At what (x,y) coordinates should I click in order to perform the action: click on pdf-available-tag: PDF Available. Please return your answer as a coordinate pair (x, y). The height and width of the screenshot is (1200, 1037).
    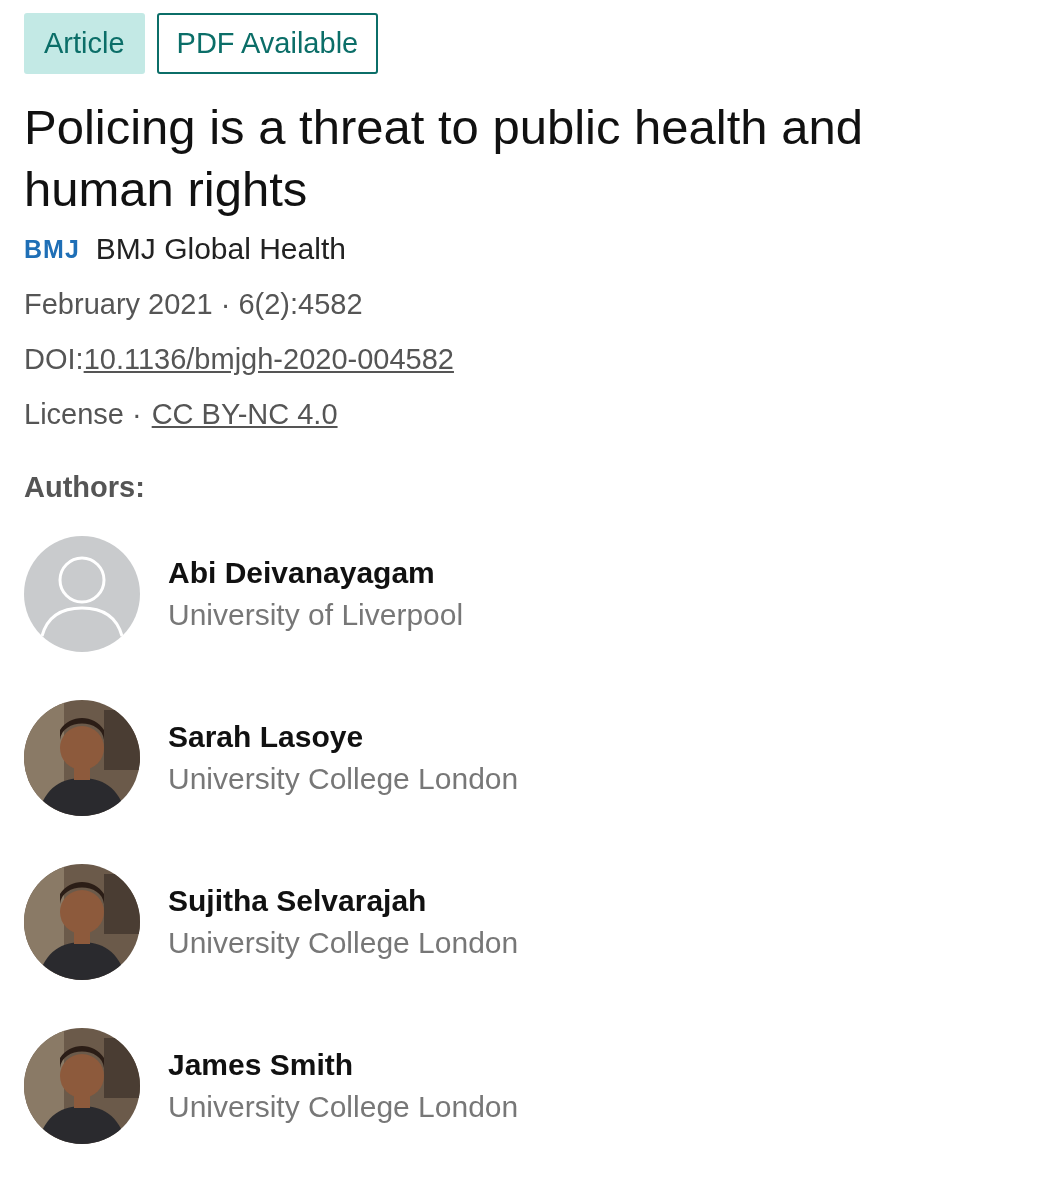
    Looking at the image, I should click on (267, 43).